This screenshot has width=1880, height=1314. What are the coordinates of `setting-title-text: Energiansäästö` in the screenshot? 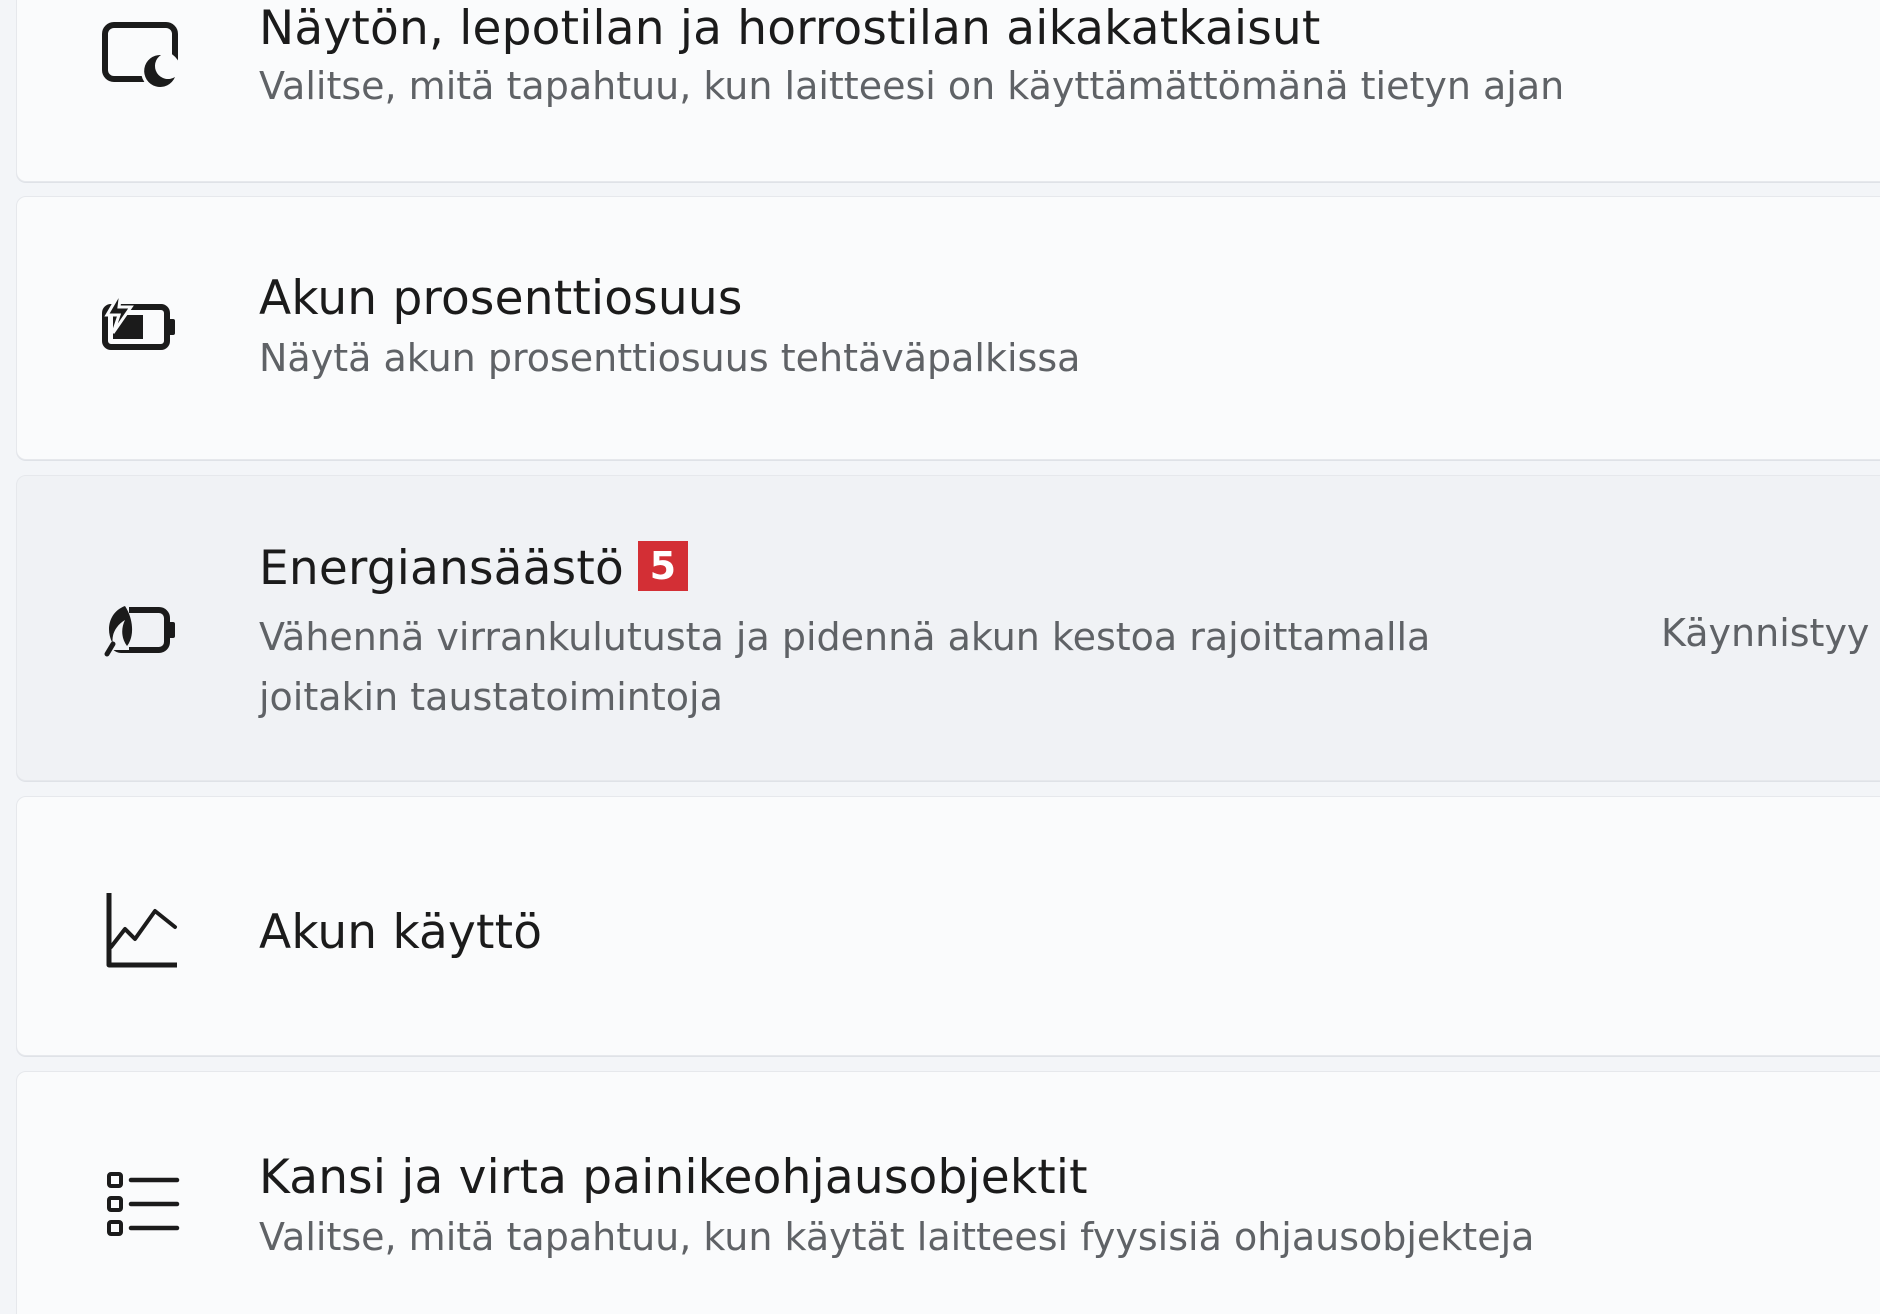 It's located at (441, 568).